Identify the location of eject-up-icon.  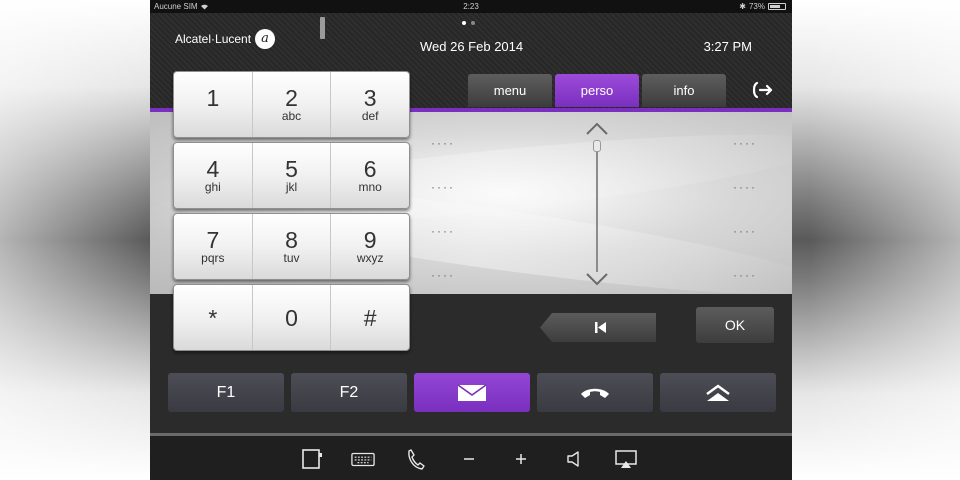
(718, 392).